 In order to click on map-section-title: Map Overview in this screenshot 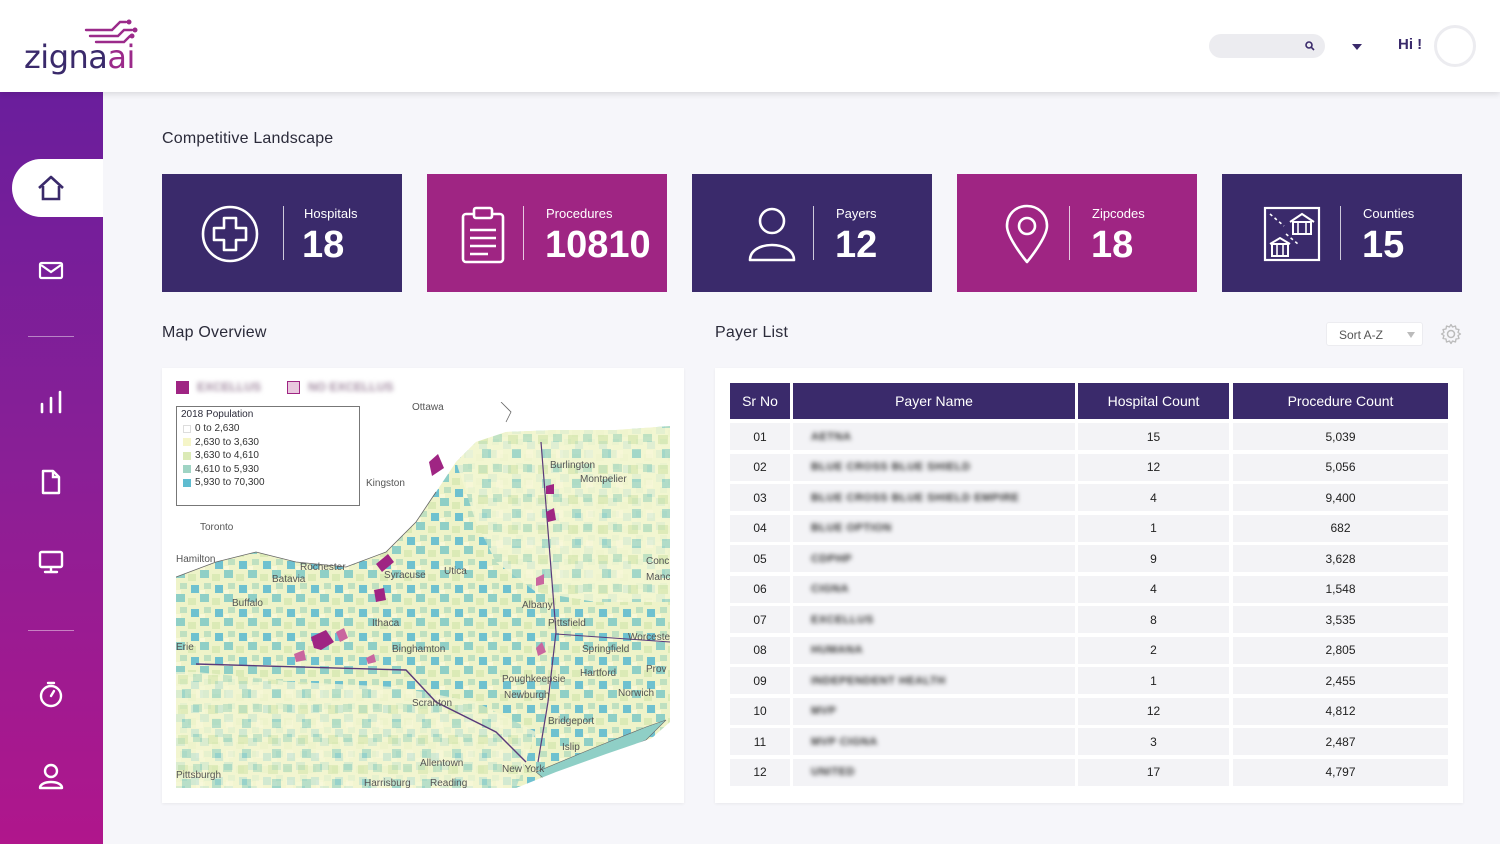, I will do `click(214, 332)`.